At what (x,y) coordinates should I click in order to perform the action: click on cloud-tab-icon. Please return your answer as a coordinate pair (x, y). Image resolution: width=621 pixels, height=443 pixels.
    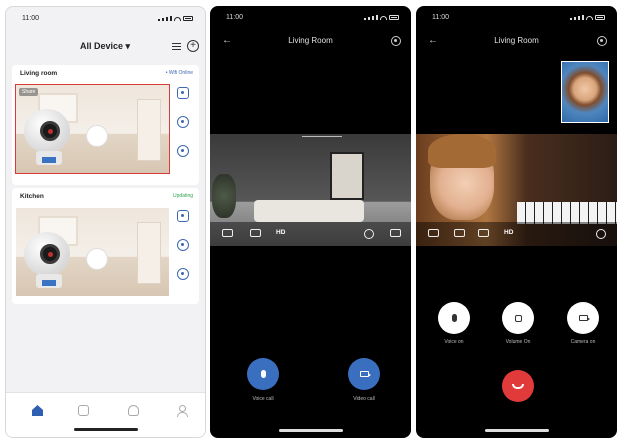
    Looking at the image, I should click on (133, 410).